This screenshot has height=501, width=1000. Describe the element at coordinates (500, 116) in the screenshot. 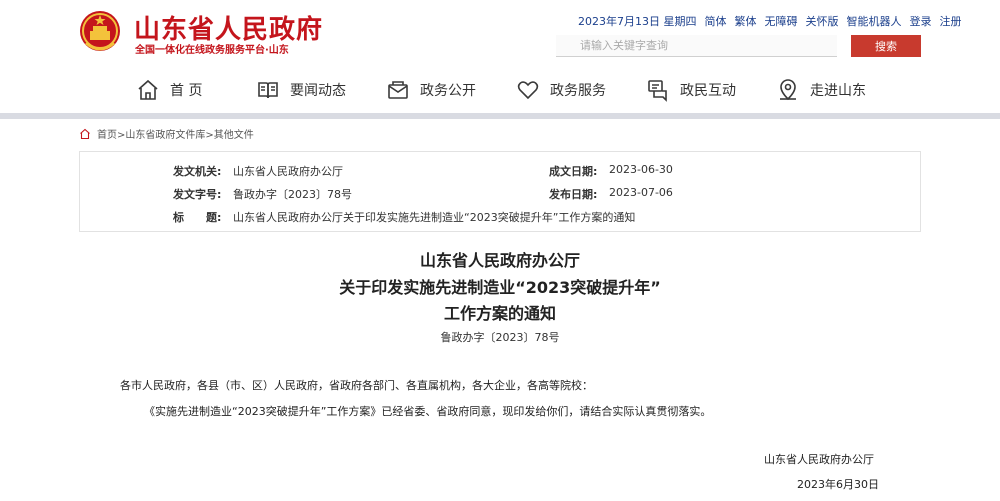

I see `header-divider` at that location.